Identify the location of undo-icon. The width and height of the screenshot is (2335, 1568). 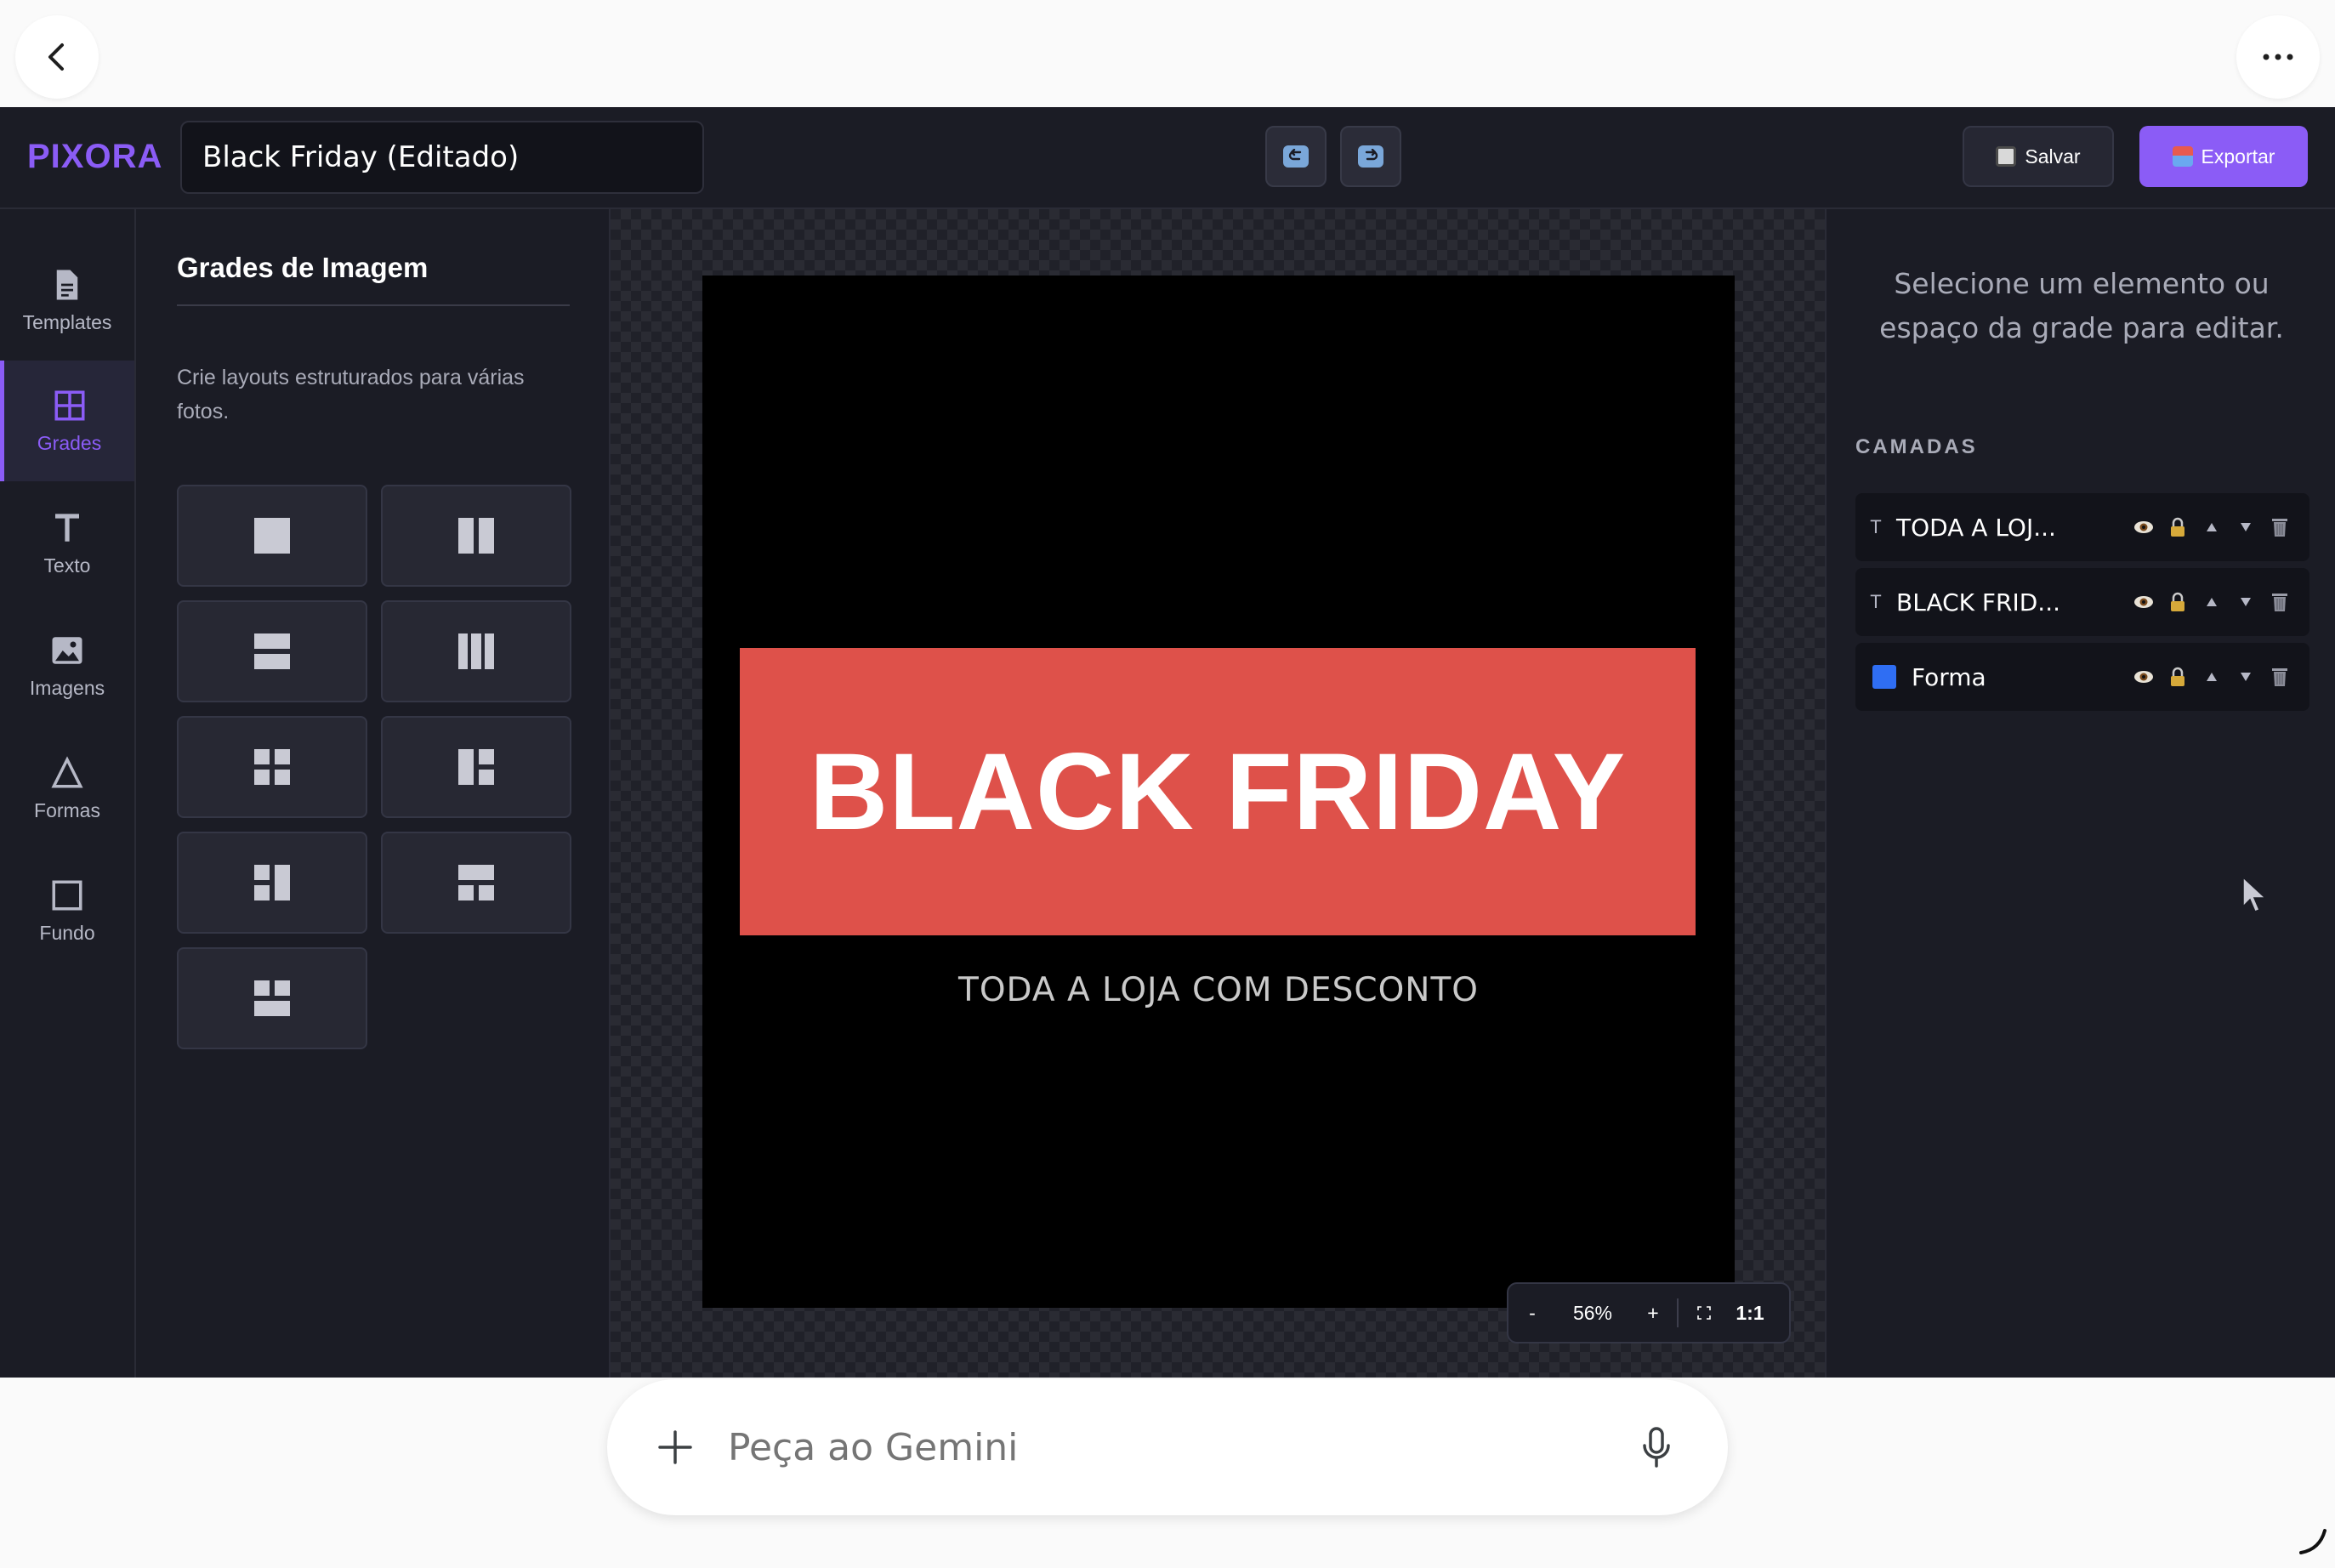
(1296, 156).